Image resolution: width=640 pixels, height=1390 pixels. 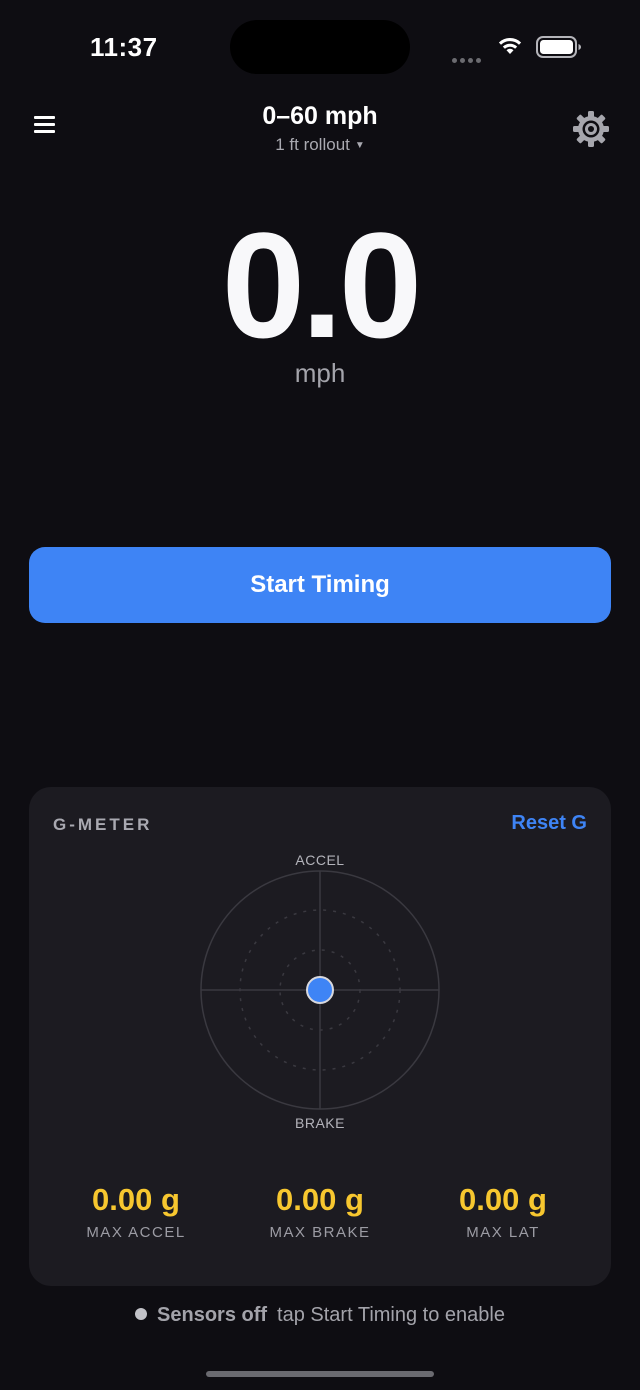 I want to click on mode-title: 0–60 mph, so click(x=320, y=116).